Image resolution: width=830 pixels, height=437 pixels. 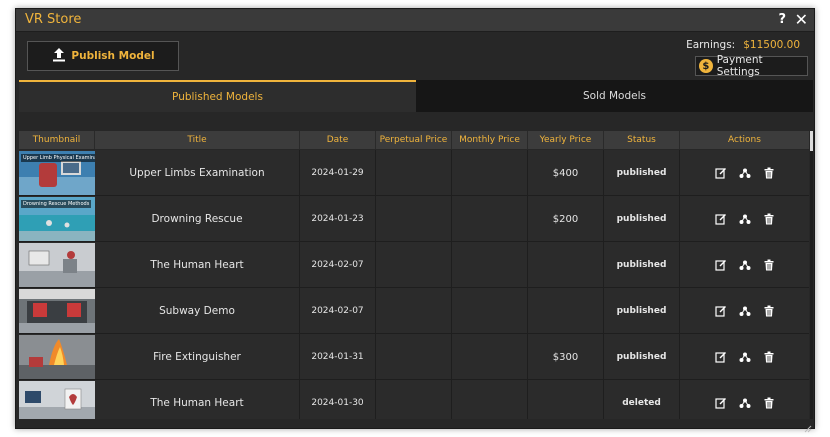 I want to click on table-row: The Human Heart 2024-02-07 published, so click(x=414, y=265).